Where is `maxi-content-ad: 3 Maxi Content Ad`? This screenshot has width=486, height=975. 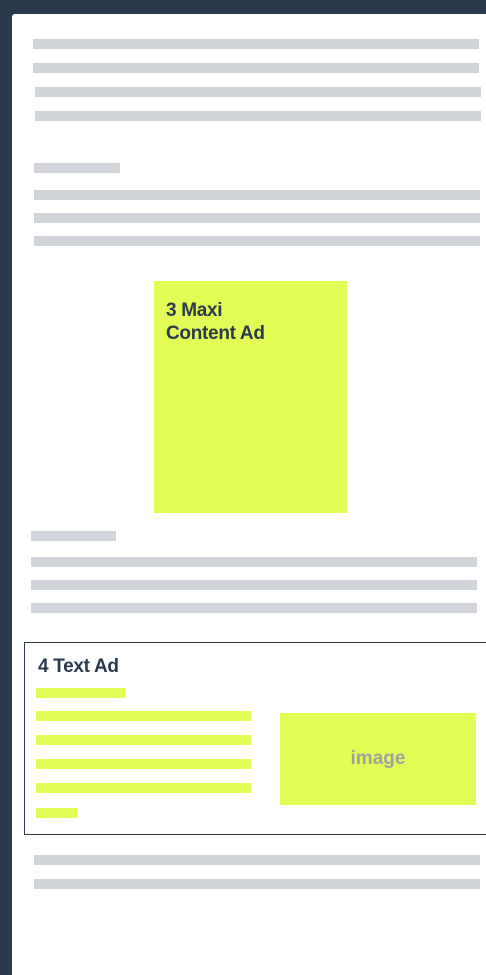
maxi-content-ad: 3 Maxi Content Ad is located at coordinates (250, 397).